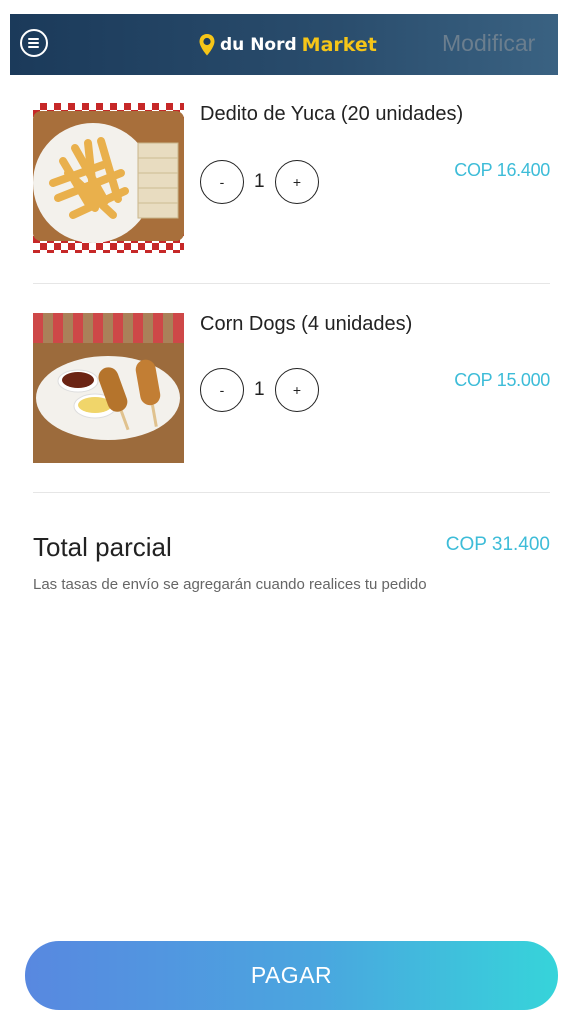 This screenshot has width=568, height=1010. I want to click on pay-button: PAGAR, so click(291, 975).